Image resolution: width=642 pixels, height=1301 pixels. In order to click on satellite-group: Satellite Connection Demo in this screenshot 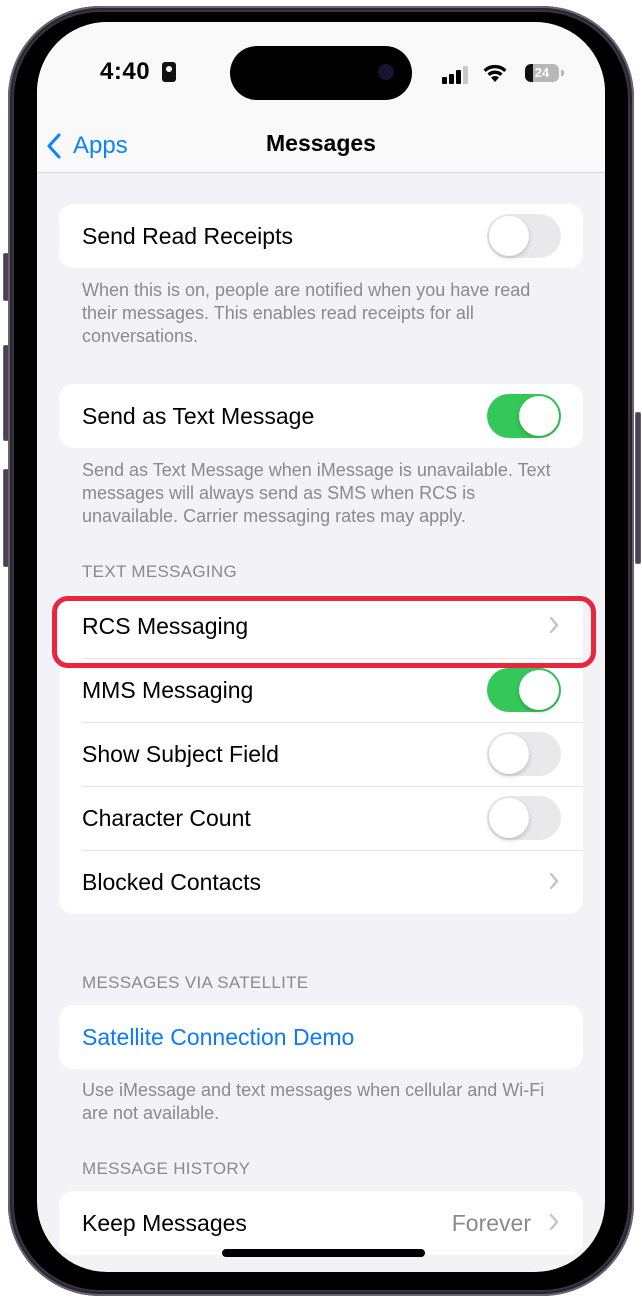, I will do `click(321, 1037)`.